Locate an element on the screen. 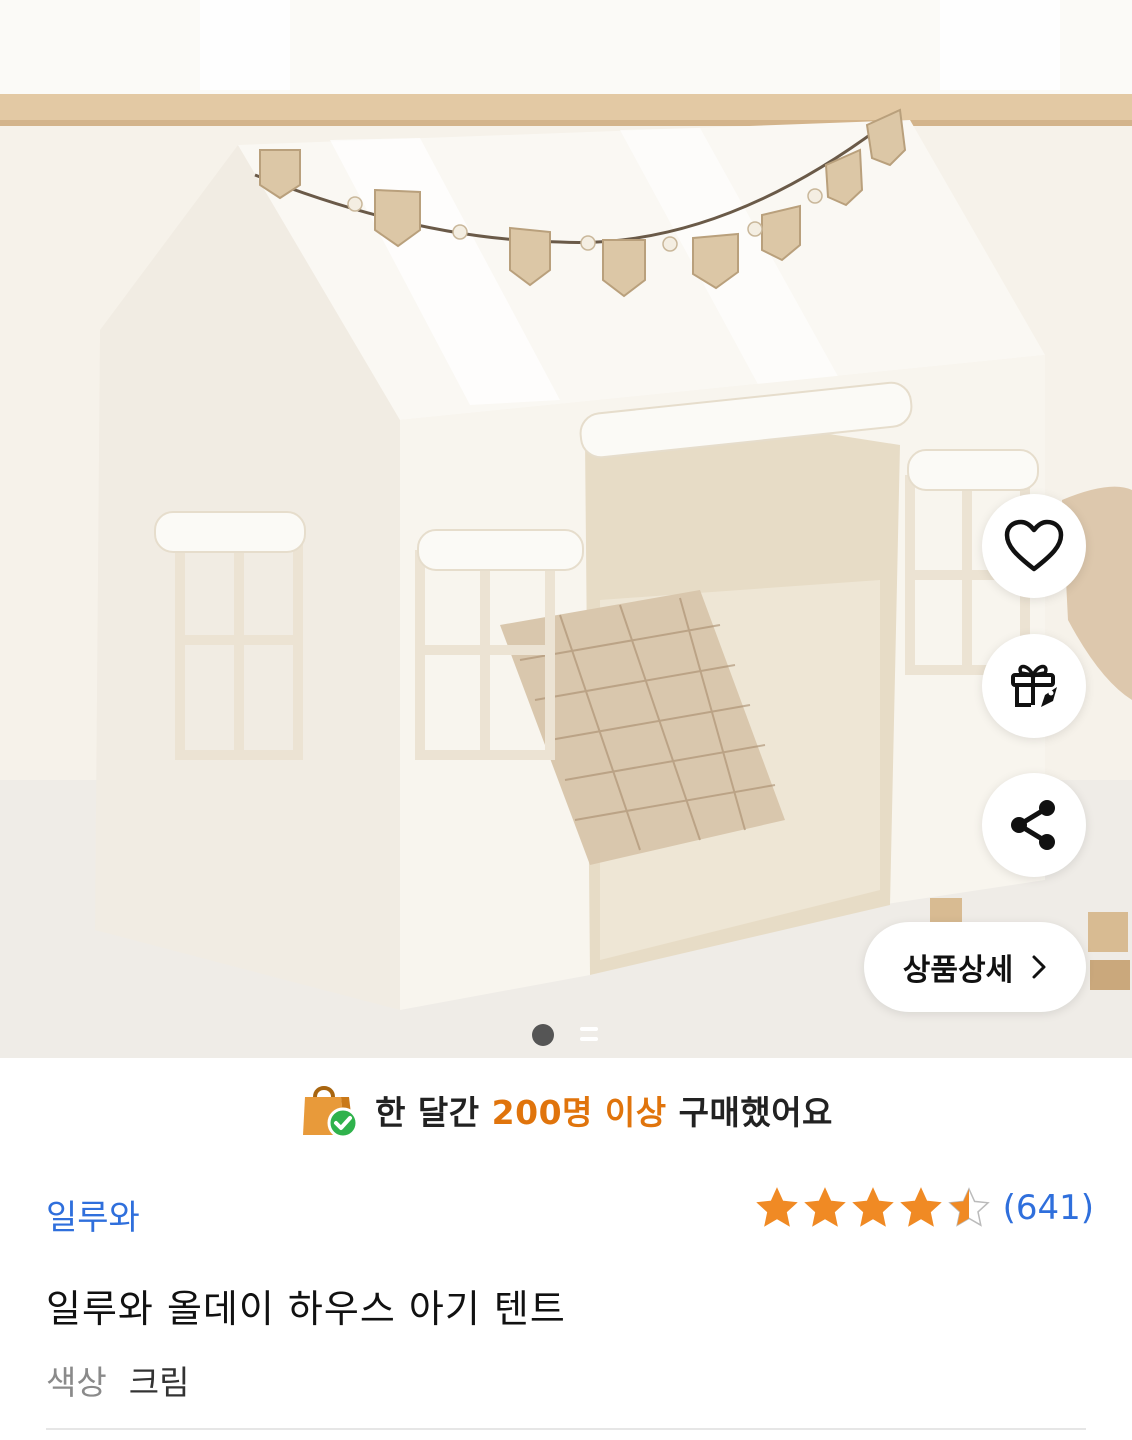  wishlist-button is located at coordinates (1034, 546).